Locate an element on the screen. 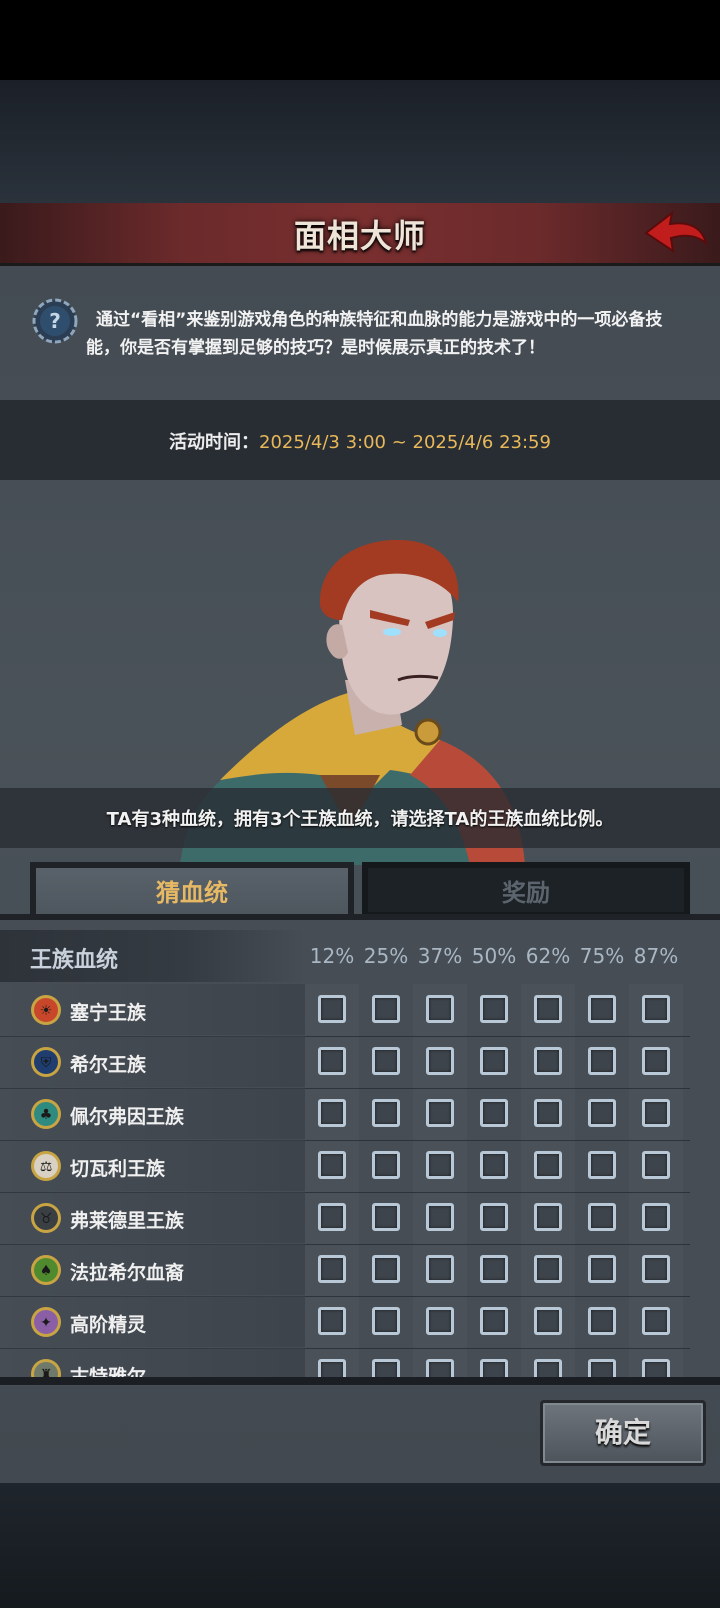 This screenshot has width=720, height=1608. page-title: 面相大师 is located at coordinates (359, 236).